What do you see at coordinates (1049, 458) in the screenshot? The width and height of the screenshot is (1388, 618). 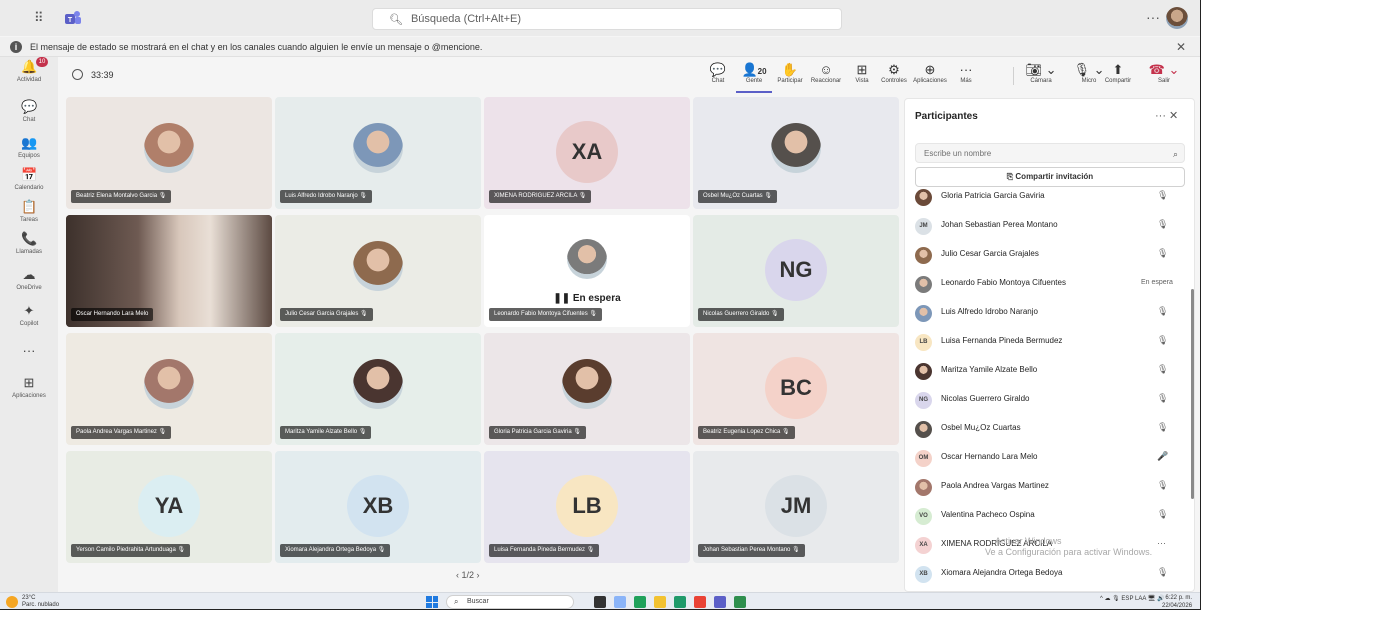 I see `participant-row: OM Oscar Hernando Lara Melo 🎤` at bounding box center [1049, 458].